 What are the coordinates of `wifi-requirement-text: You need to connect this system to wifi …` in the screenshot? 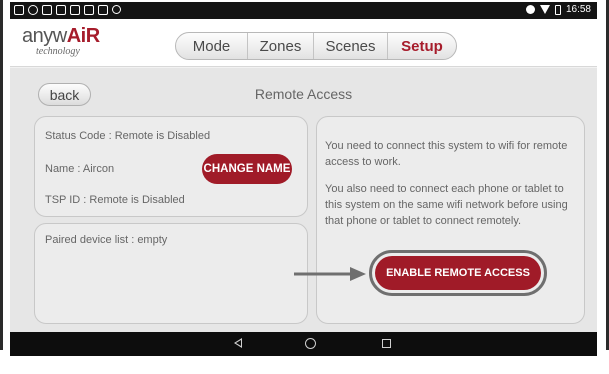 It's located at (446, 154).